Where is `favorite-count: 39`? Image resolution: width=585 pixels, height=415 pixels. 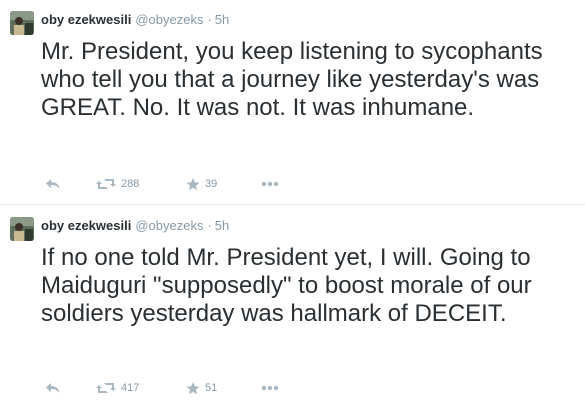
favorite-count: 39 is located at coordinates (211, 184).